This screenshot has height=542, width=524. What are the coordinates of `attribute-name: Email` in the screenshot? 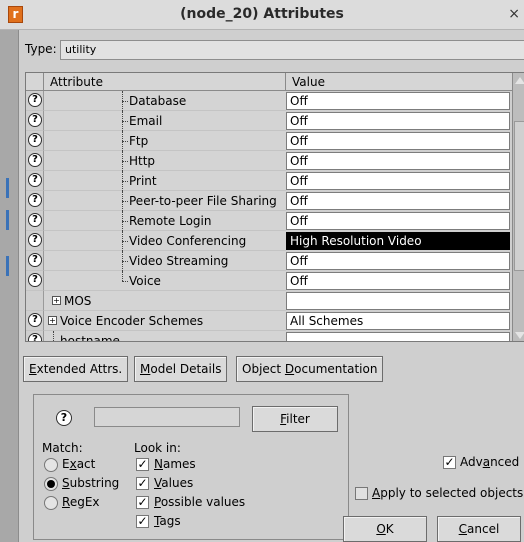 It's located at (146, 121).